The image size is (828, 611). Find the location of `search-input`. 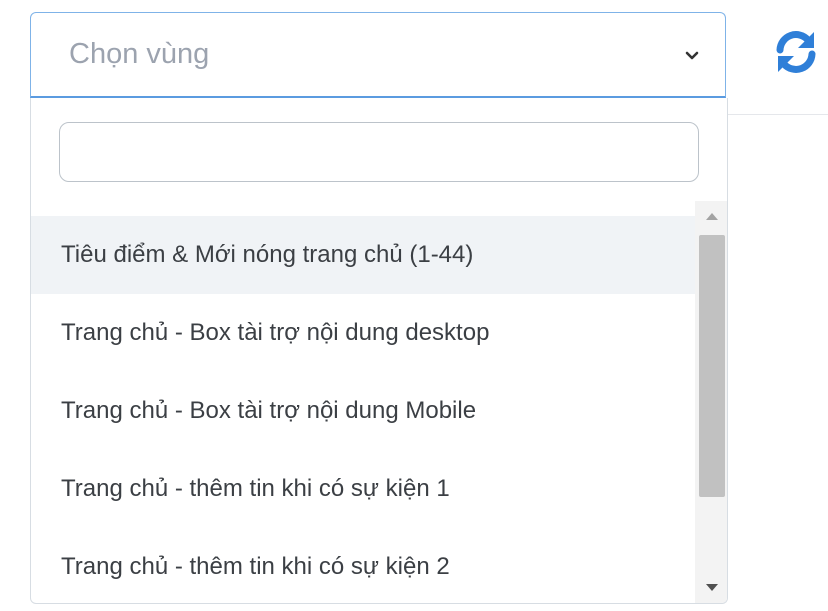

search-input is located at coordinates (379, 152).